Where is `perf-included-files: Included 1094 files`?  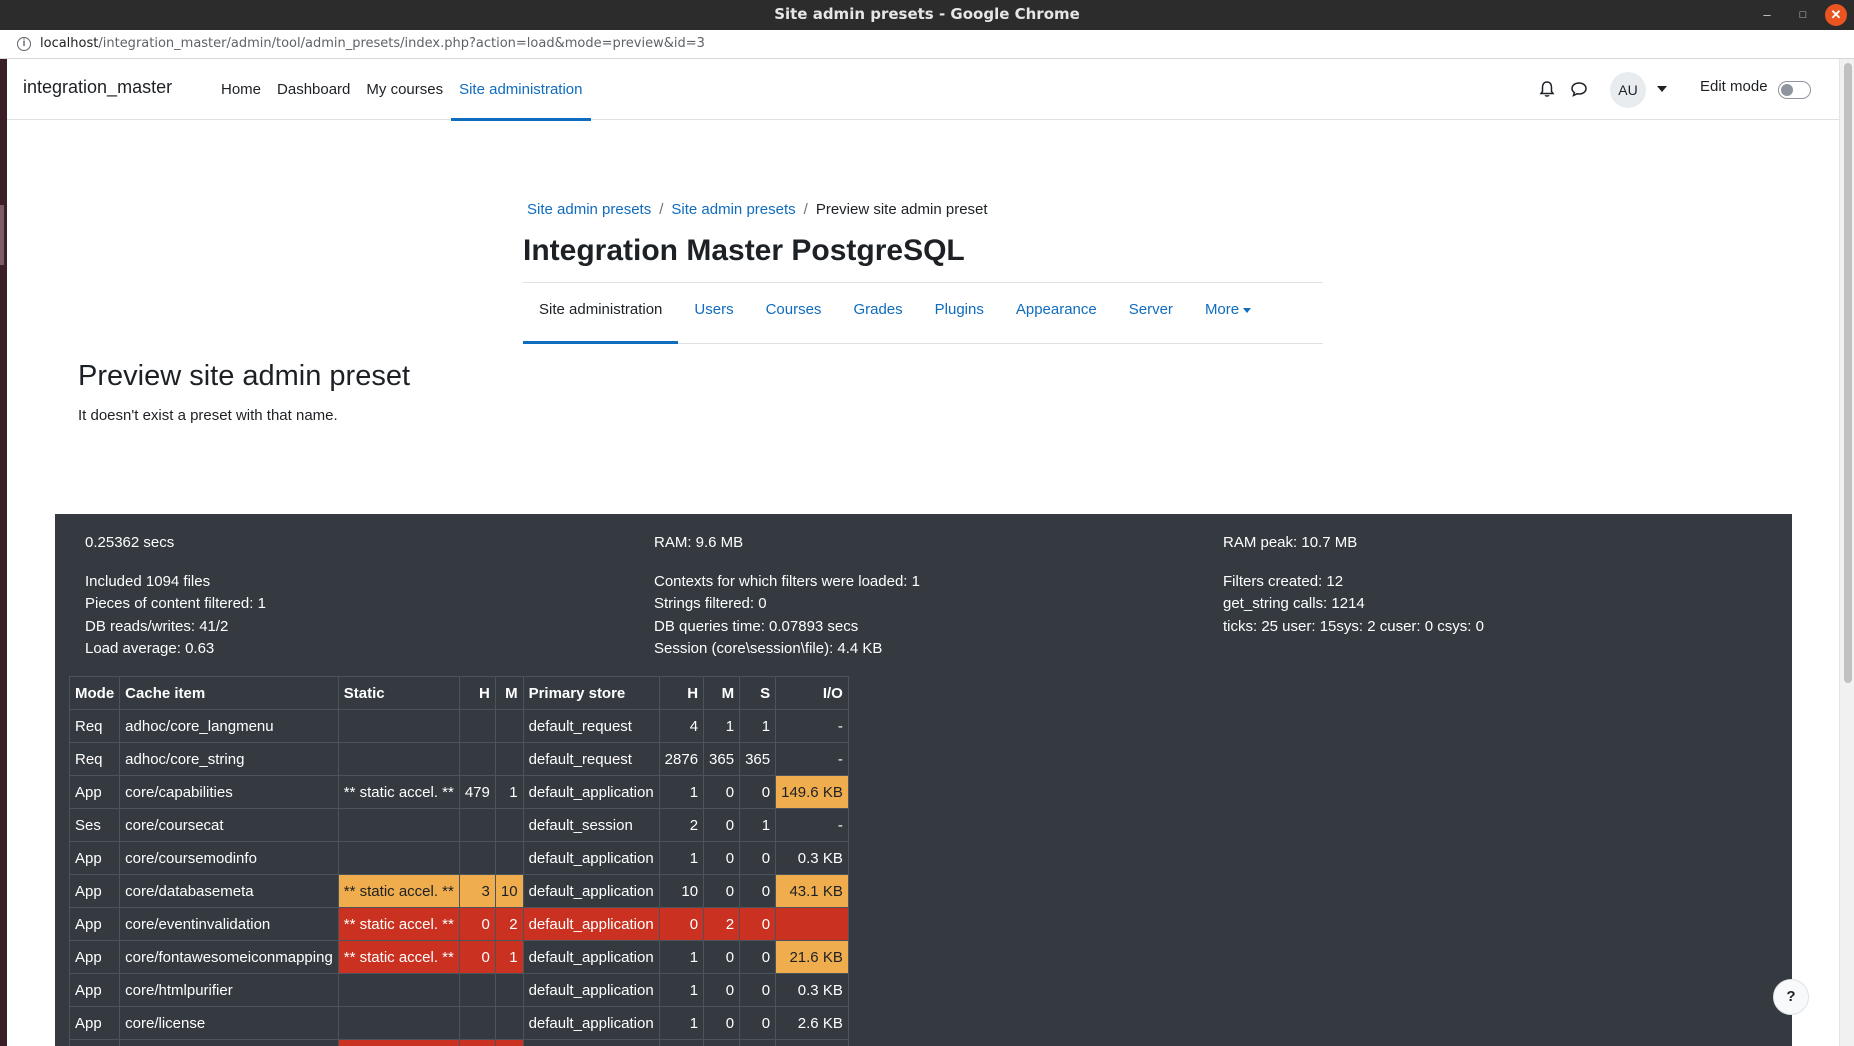
perf-included-files: Included 1094 files is located at coordinates (148, 581).